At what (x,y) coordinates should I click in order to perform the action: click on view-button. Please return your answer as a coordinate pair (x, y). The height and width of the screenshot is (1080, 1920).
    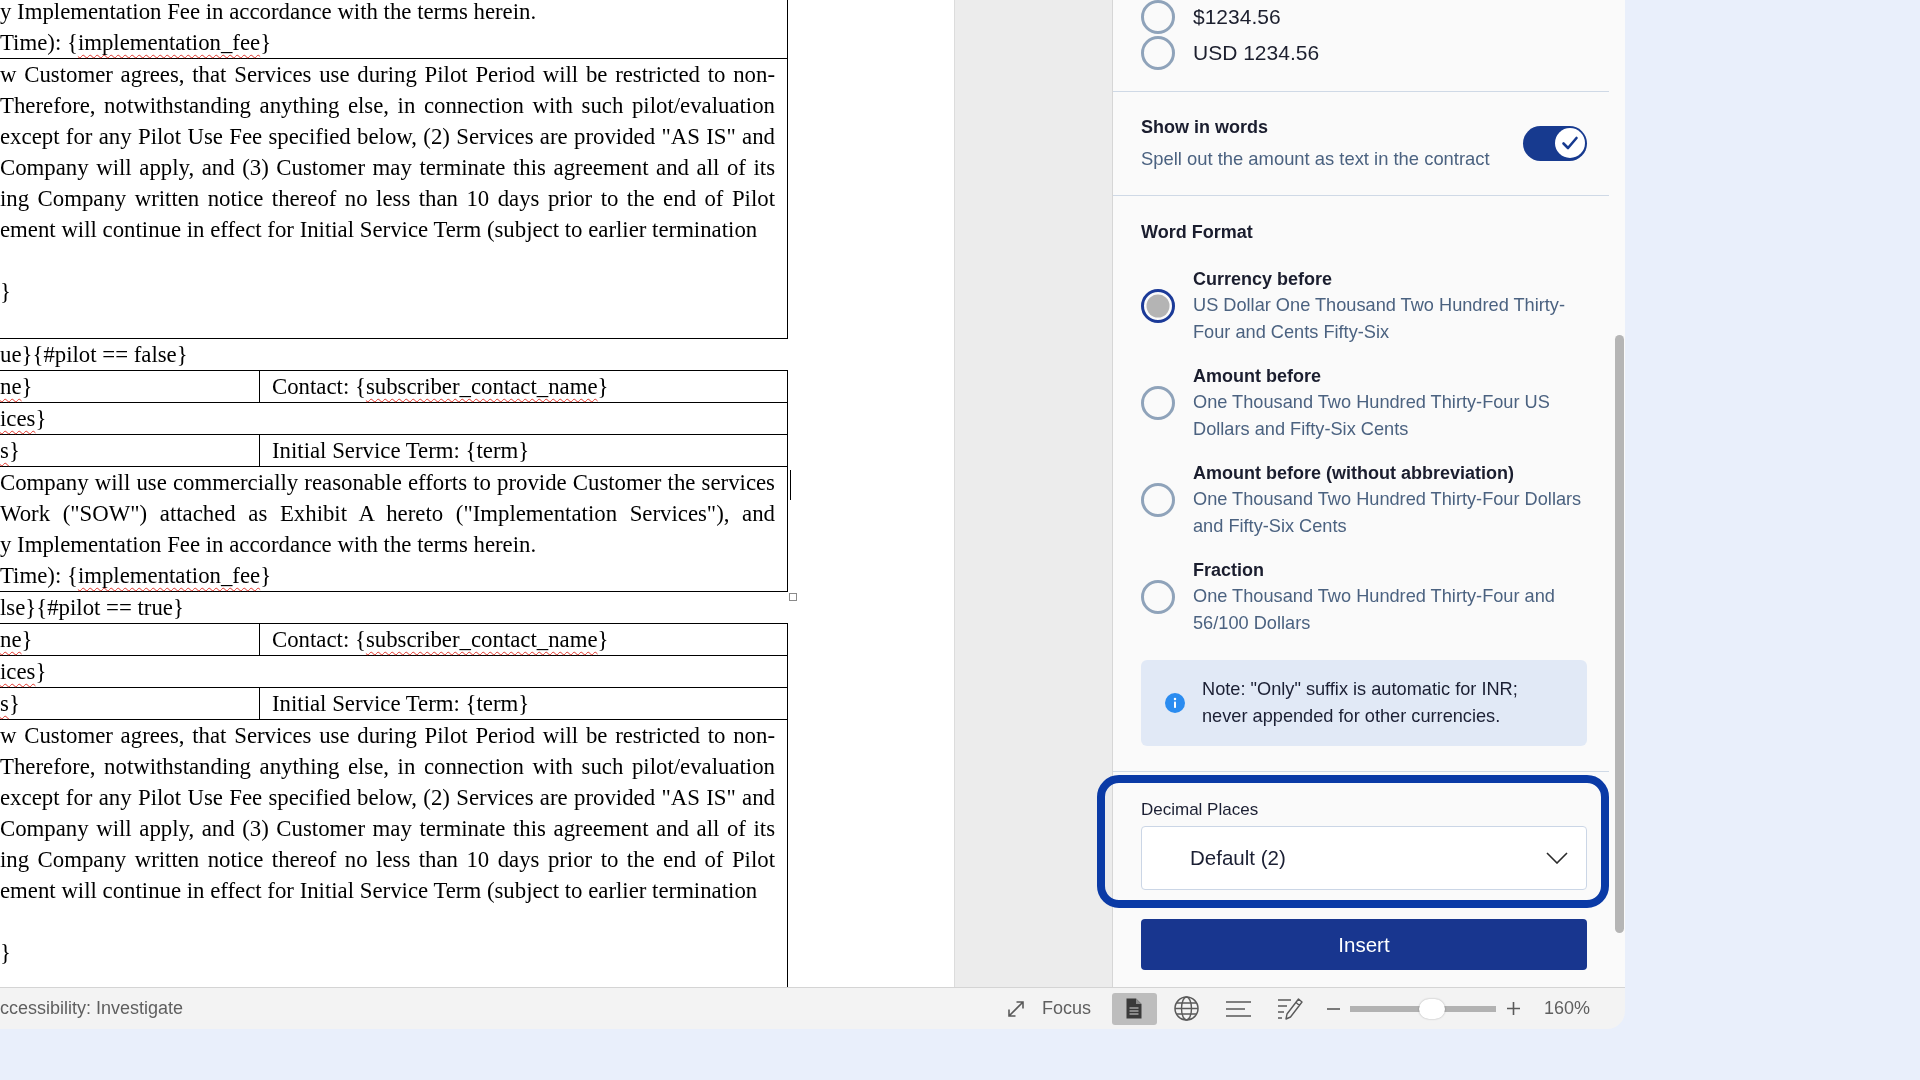
    Looking at the image, I should click on (1134, 1008).